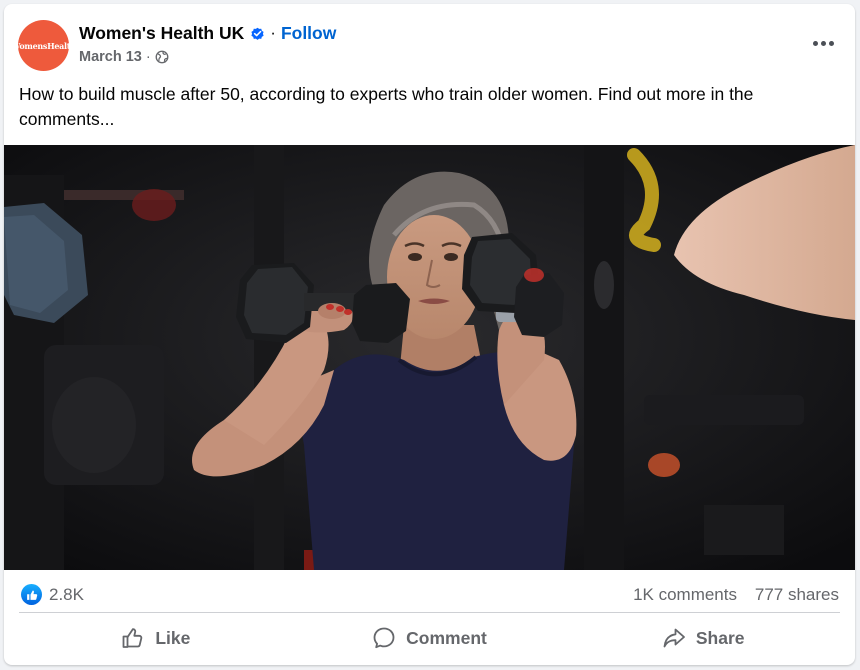 This screenshot has width=860, height=670. I want to click on like-button: Like, so click(156, 638).